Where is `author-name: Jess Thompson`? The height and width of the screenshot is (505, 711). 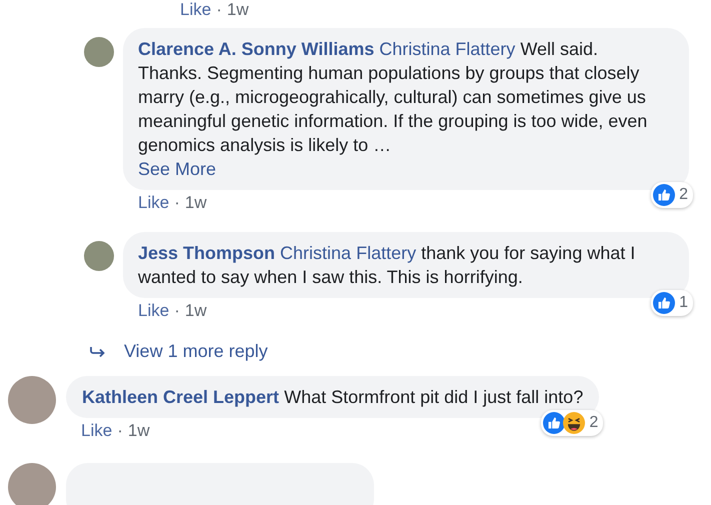 author-name: Jess Thompson is located at coordinates (207, 253).